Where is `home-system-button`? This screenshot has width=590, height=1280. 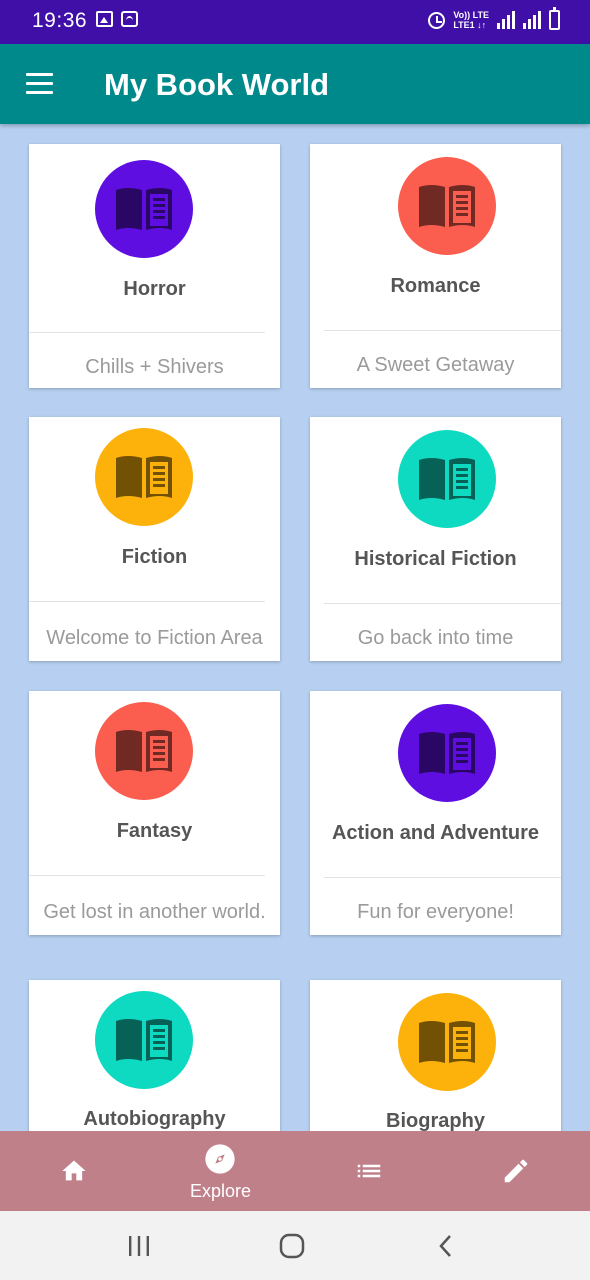 home-system-button is located at coordinates (292, 1246).